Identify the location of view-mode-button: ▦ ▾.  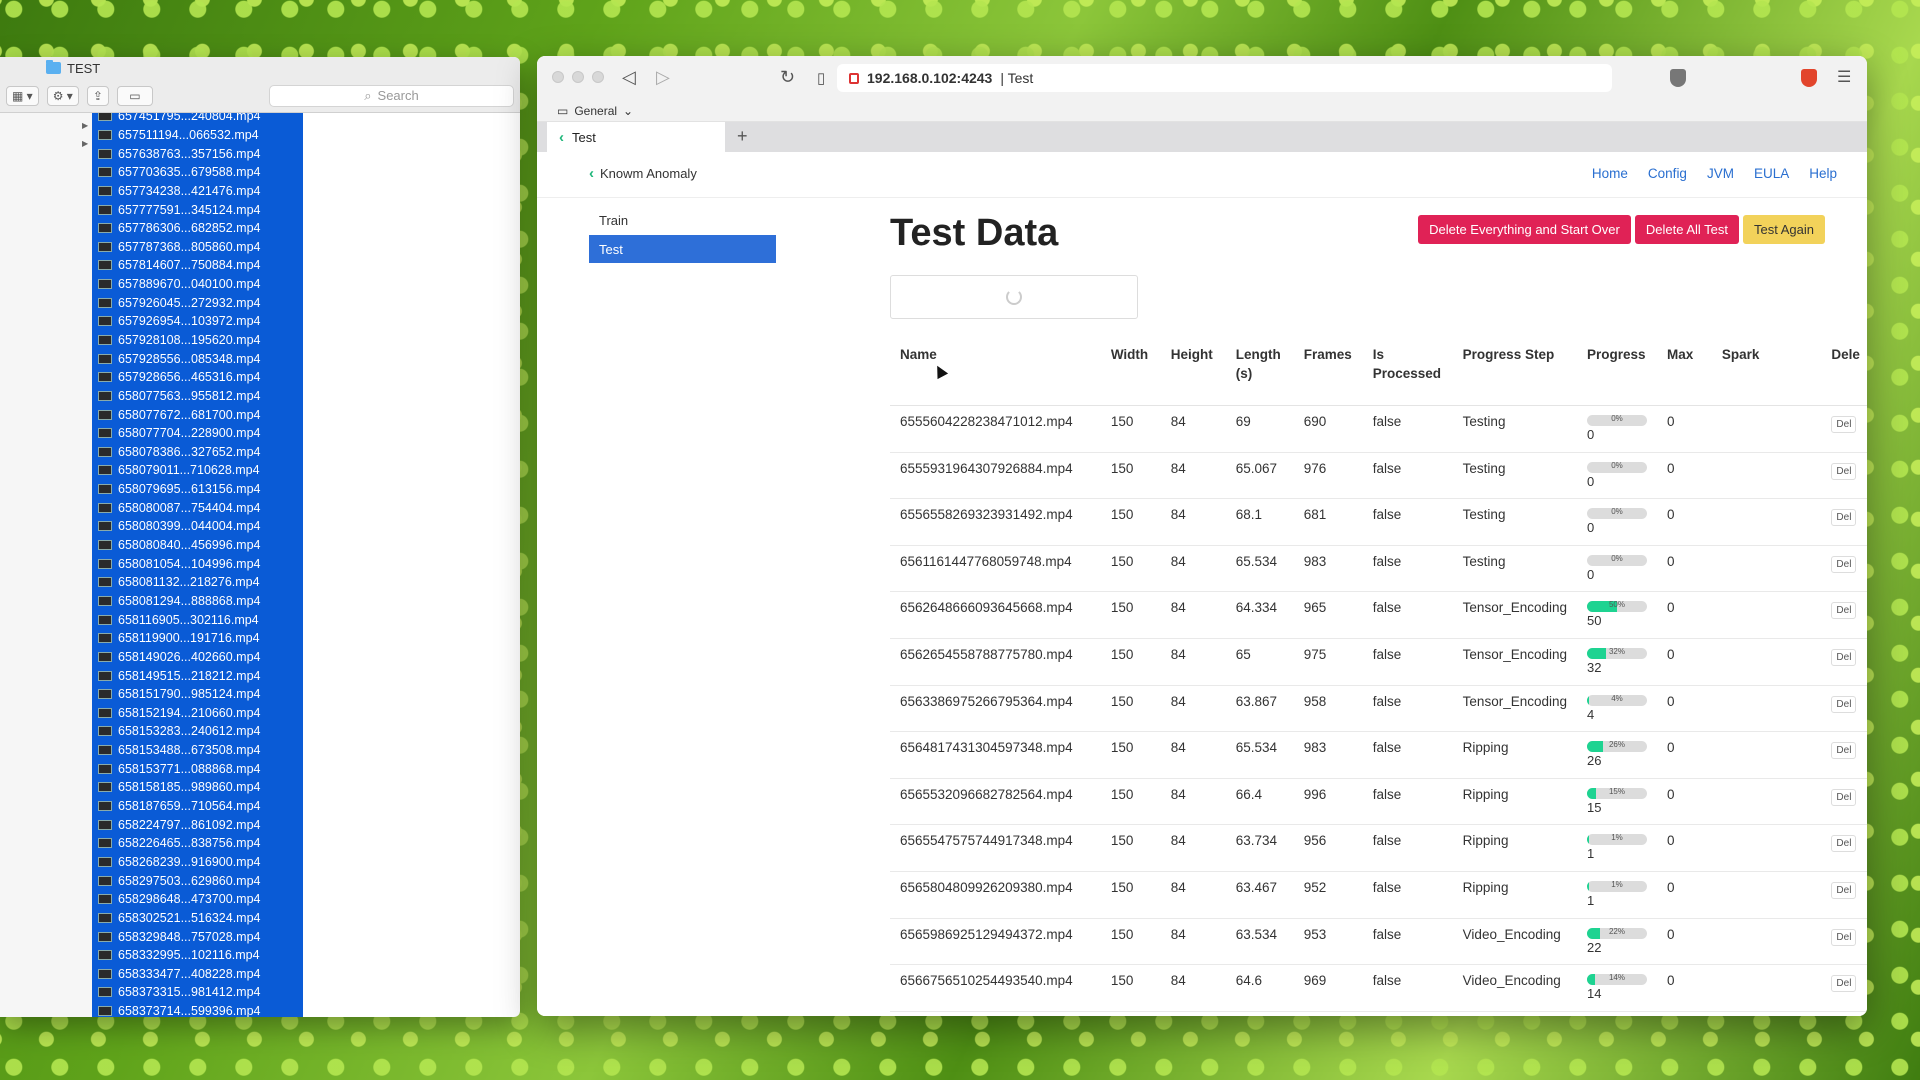
(22, 95).